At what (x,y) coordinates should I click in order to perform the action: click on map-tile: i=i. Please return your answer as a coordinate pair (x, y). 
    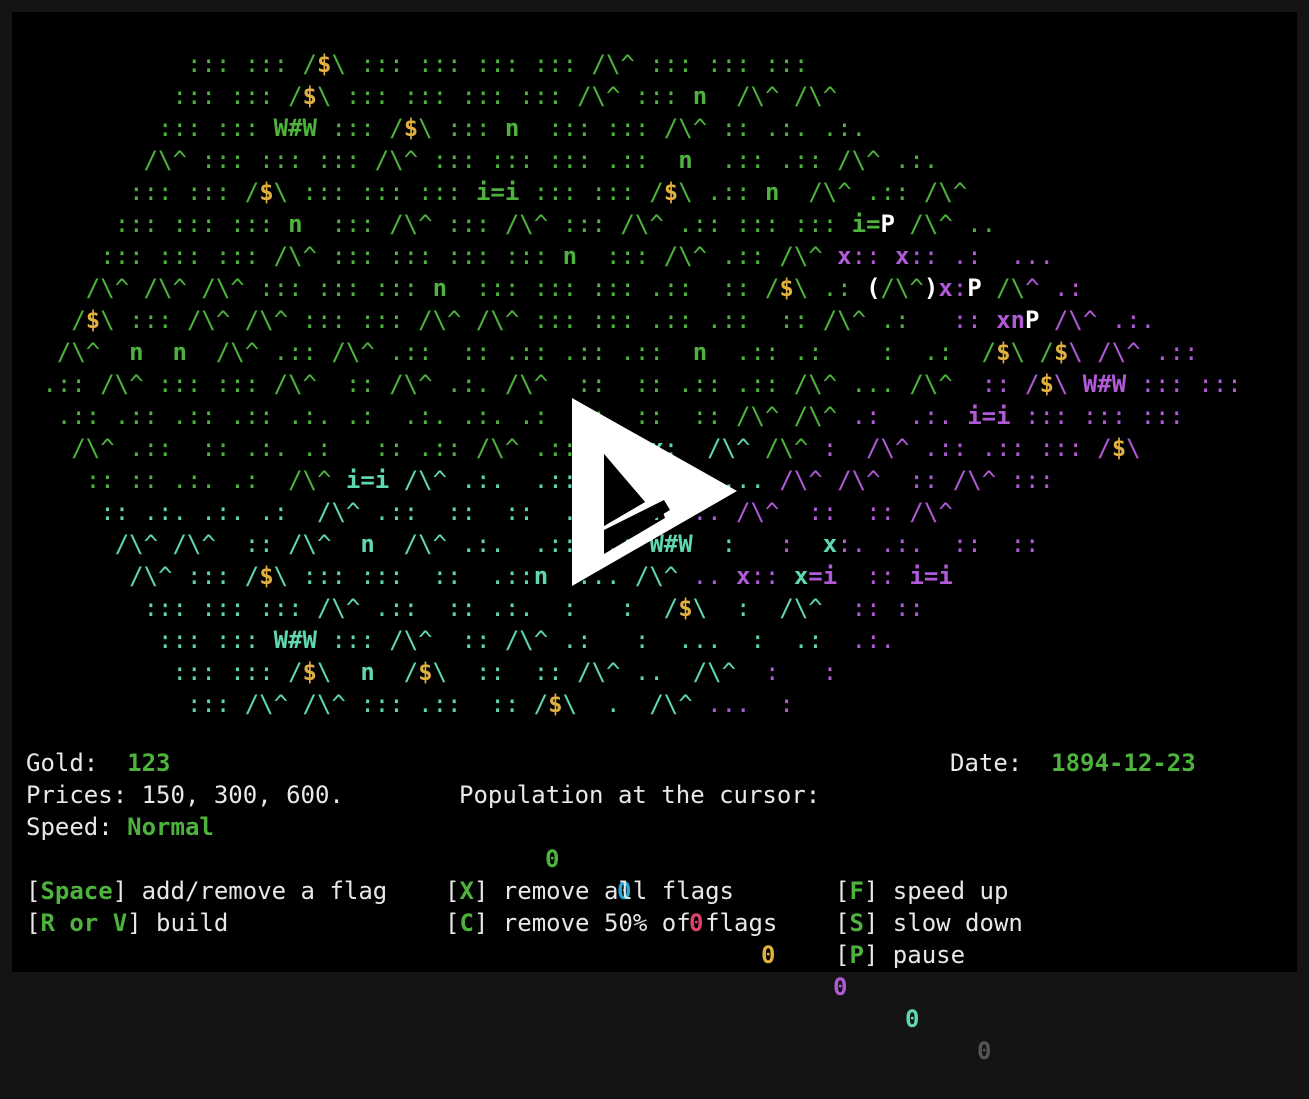
    Looking at the image, I should click on (367, 480).